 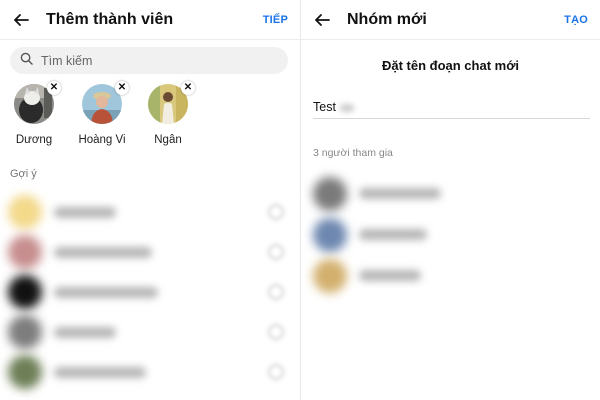 I want to click on member-name: Hoàng Vi, so click(x=102, y=140).